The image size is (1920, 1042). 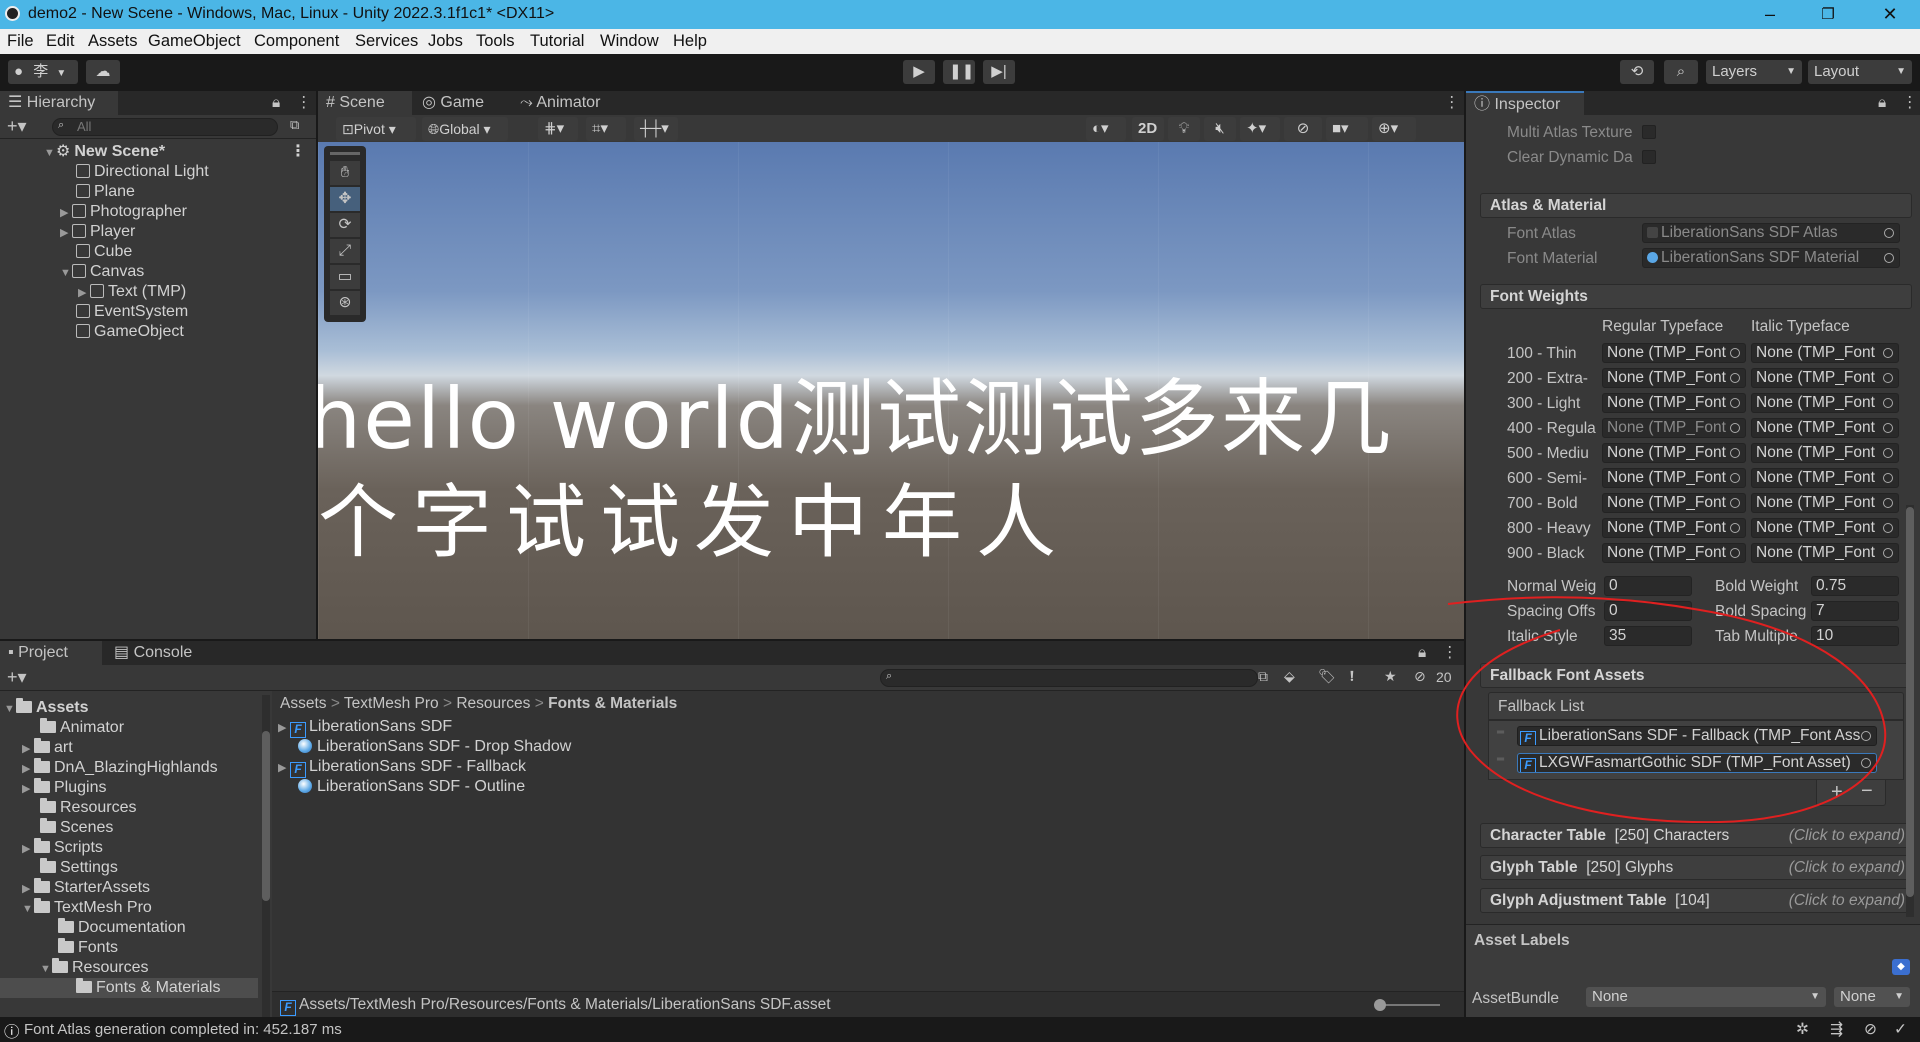 I want to click on menu-gameobject: GameObject, so click(x=194, y=41).